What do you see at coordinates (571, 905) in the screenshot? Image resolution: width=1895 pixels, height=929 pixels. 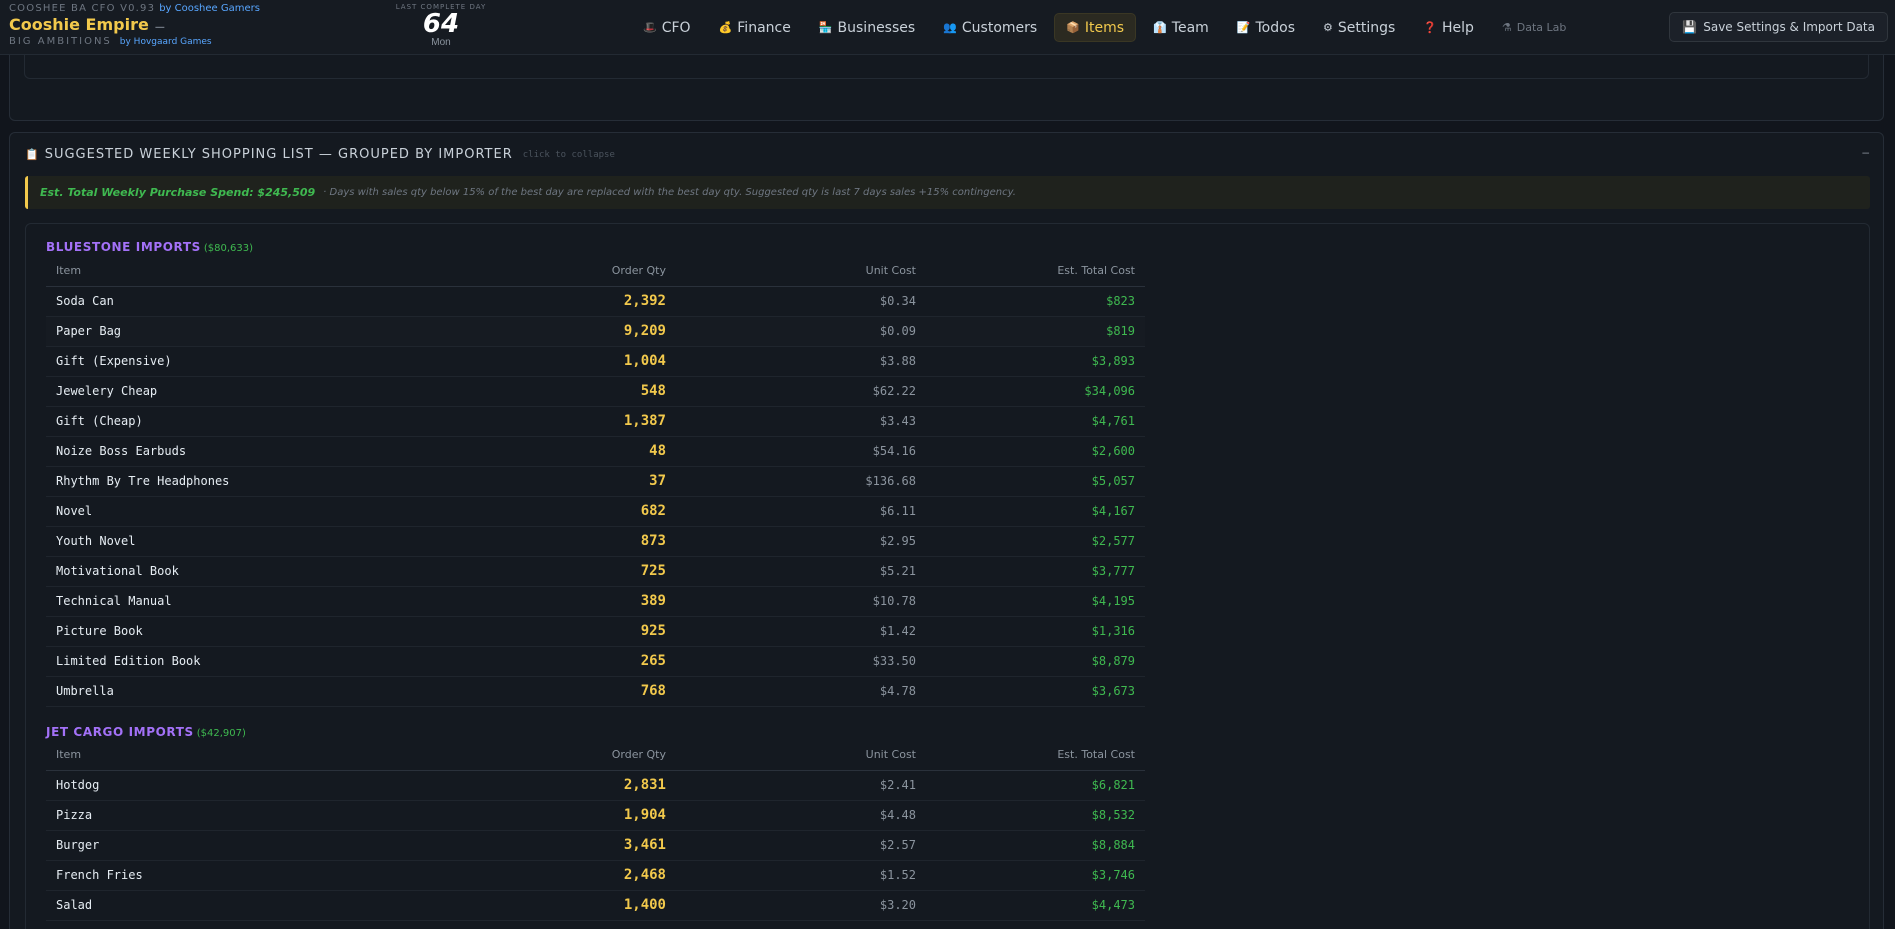 I see `order-qty: 1,400` at bounding box center [571, 905].